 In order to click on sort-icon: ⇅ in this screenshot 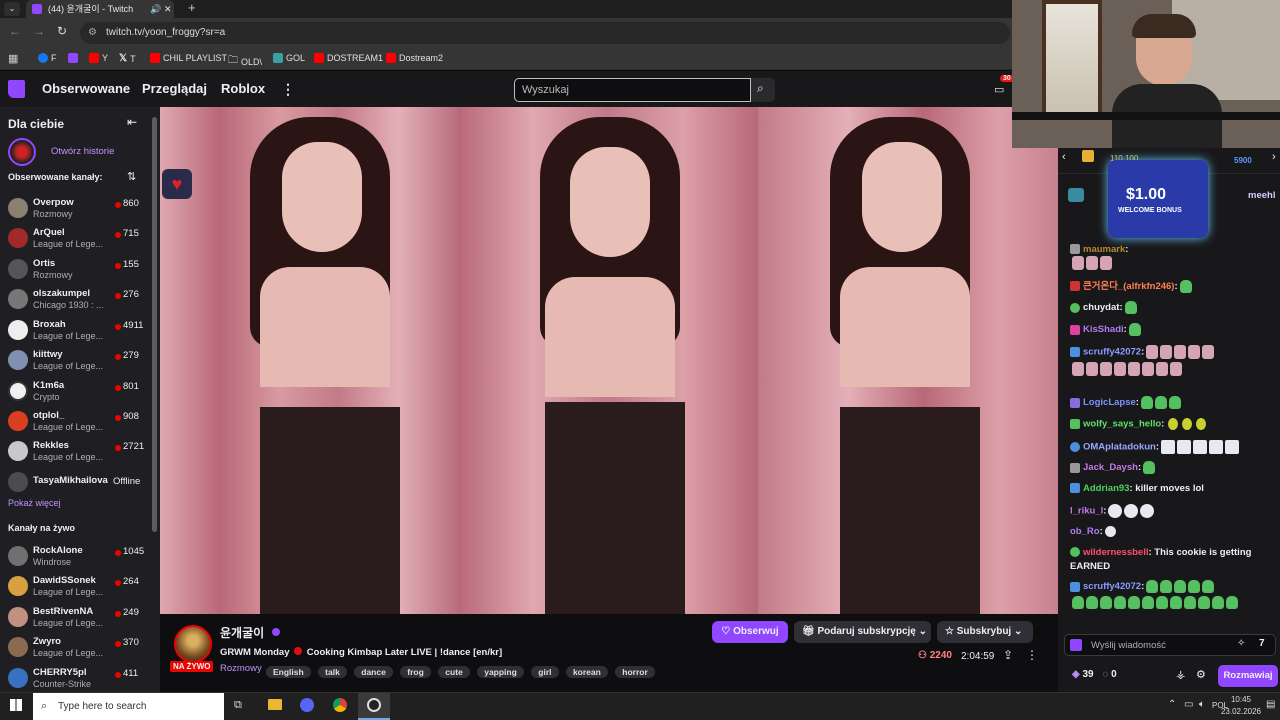, I will do `click(131, 176)`.